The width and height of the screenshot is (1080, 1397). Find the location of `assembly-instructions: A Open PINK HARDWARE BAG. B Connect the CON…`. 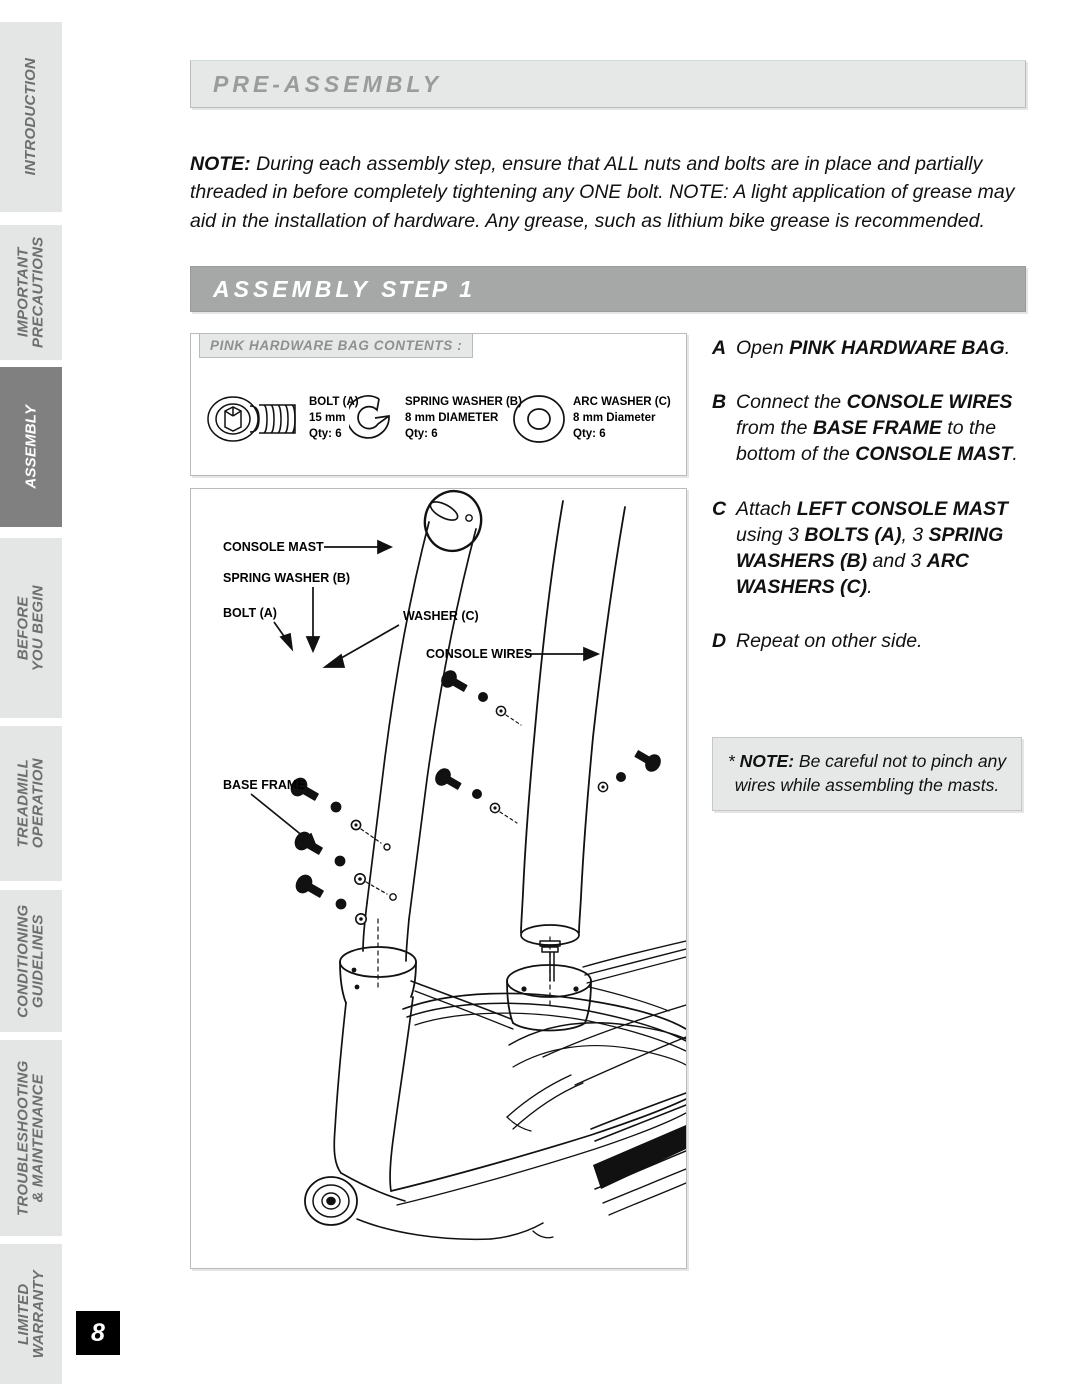

assembly-instructions: A Open PINK HARDWARE BAG. B Connect the CON… is located at coordinates (871, 508).